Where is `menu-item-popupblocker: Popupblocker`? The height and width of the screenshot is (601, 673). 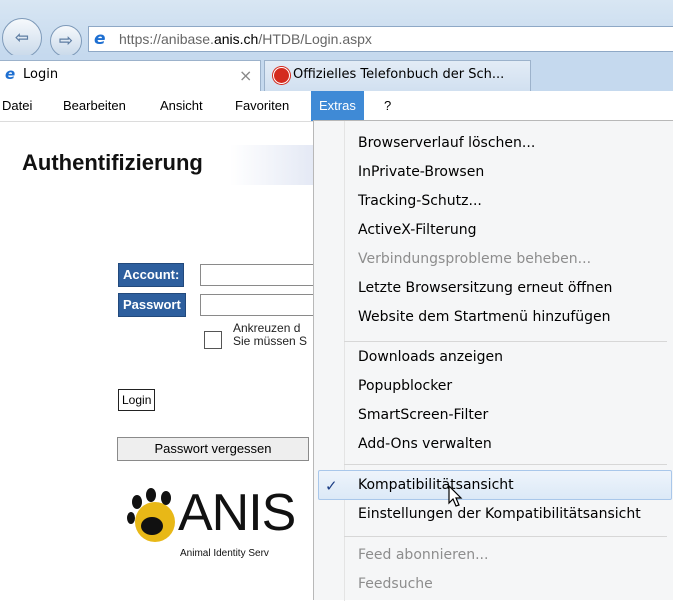
menu-item-popupblocker: Popupblocker is located at coordinates (405, 386).